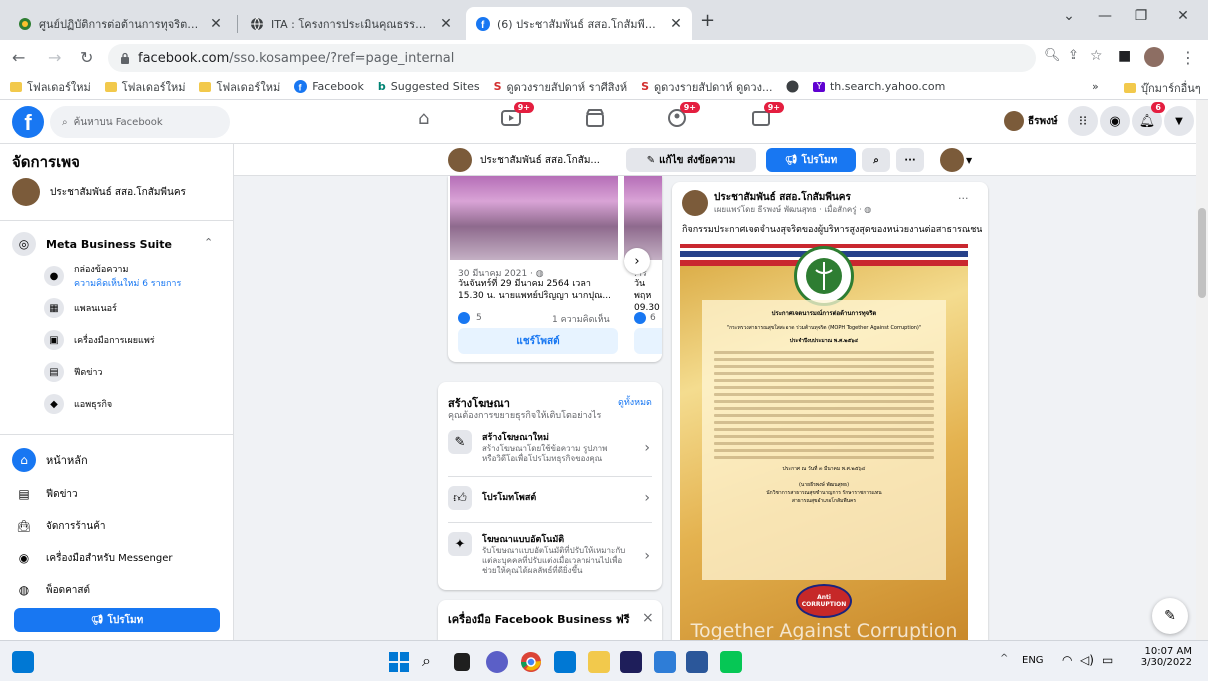 Image resolution: width=1208 pixels, height=681 pixels. Describe the element at coordinates (695, 203) in the screenshot. I see `page-avatar` at that location.